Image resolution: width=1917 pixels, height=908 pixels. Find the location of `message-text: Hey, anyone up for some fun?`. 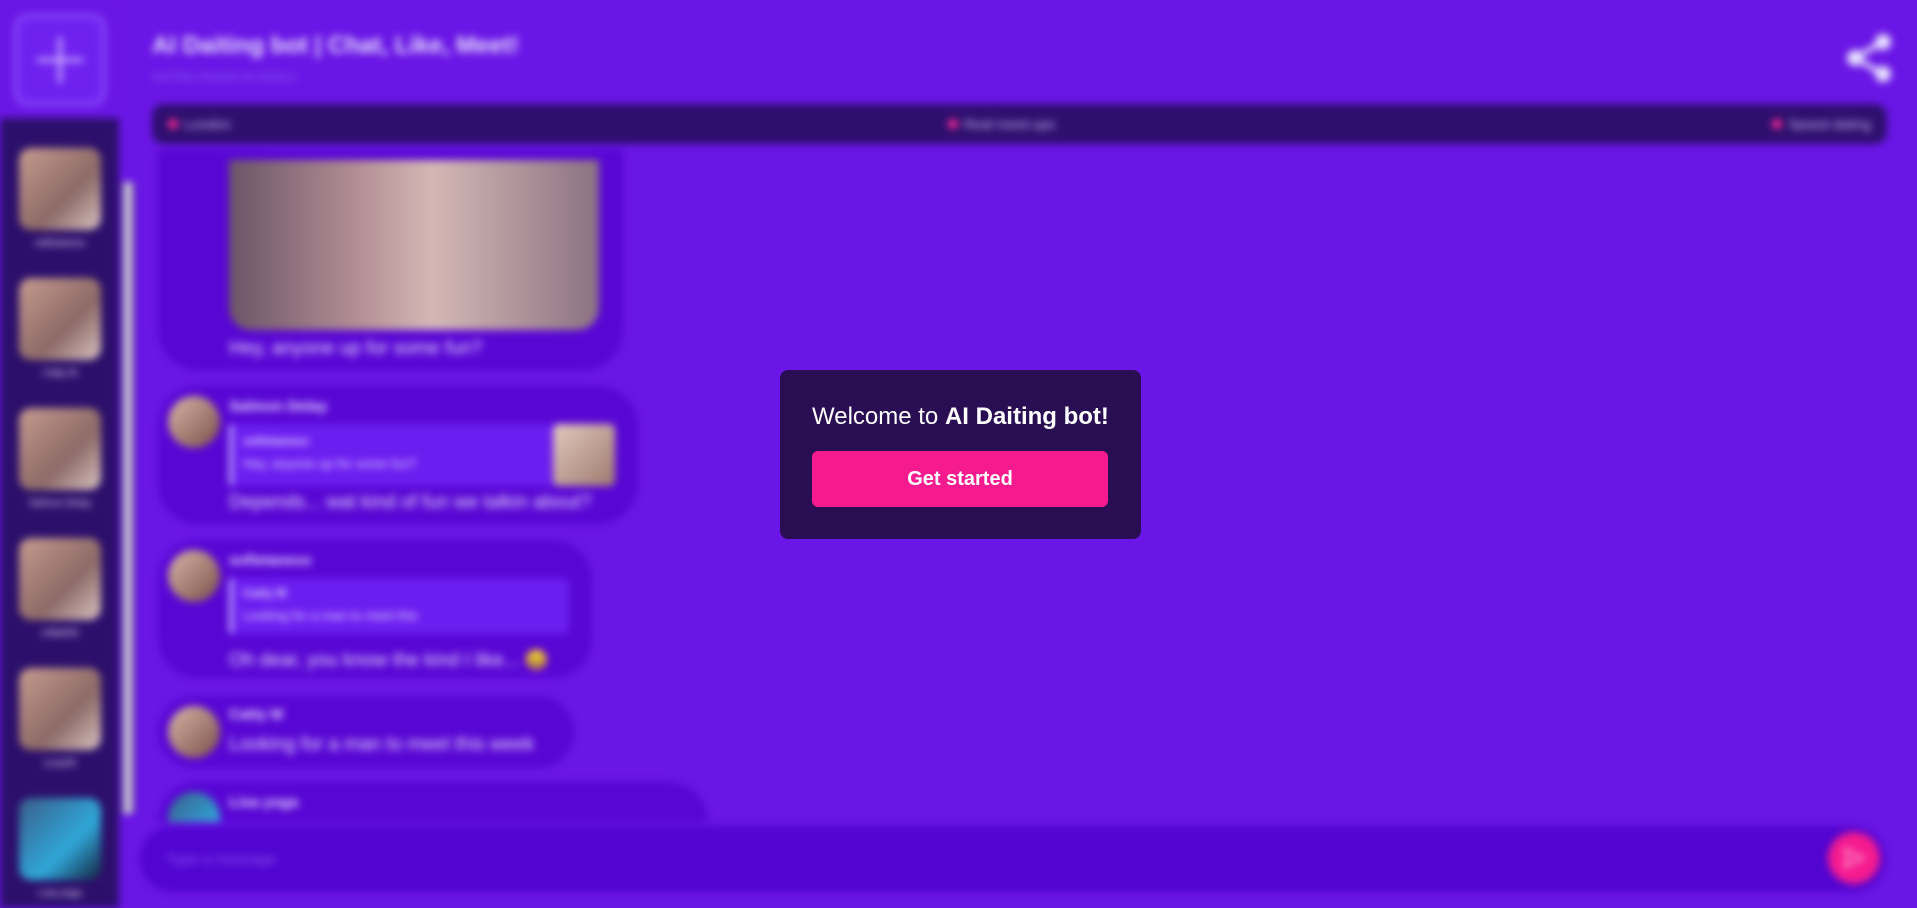

message-text: Hey, anyone up for some fun? is located at coordinates (356, 348).